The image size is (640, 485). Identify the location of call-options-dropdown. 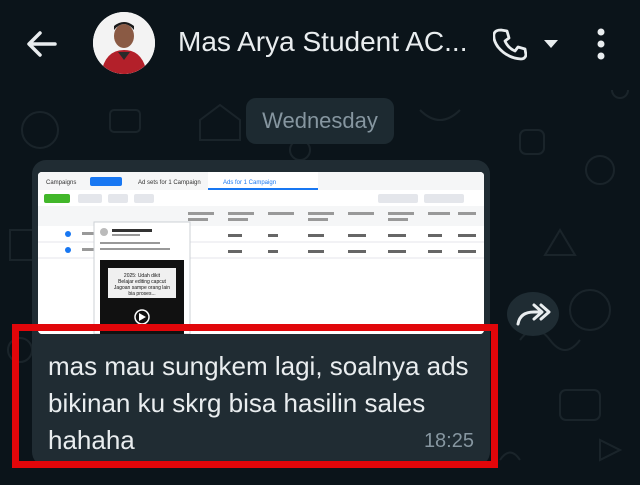
(551, 44).